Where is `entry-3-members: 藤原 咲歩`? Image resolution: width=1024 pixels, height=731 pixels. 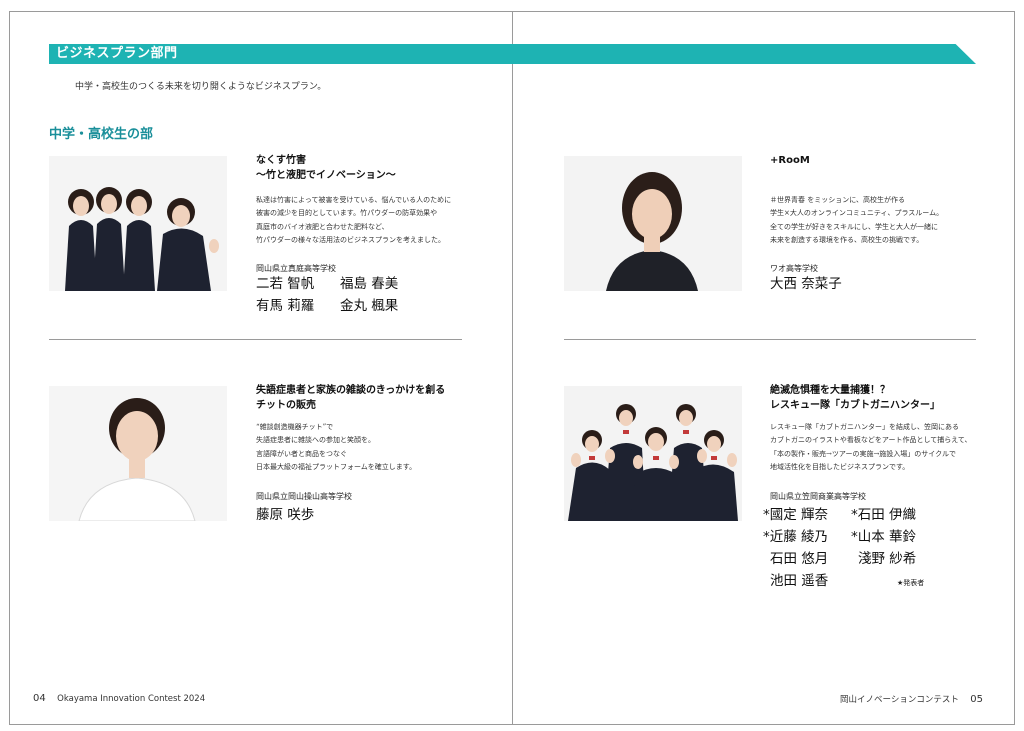
entry-3-members: 藤原 咲歩 is located at coordinates (285, 515).